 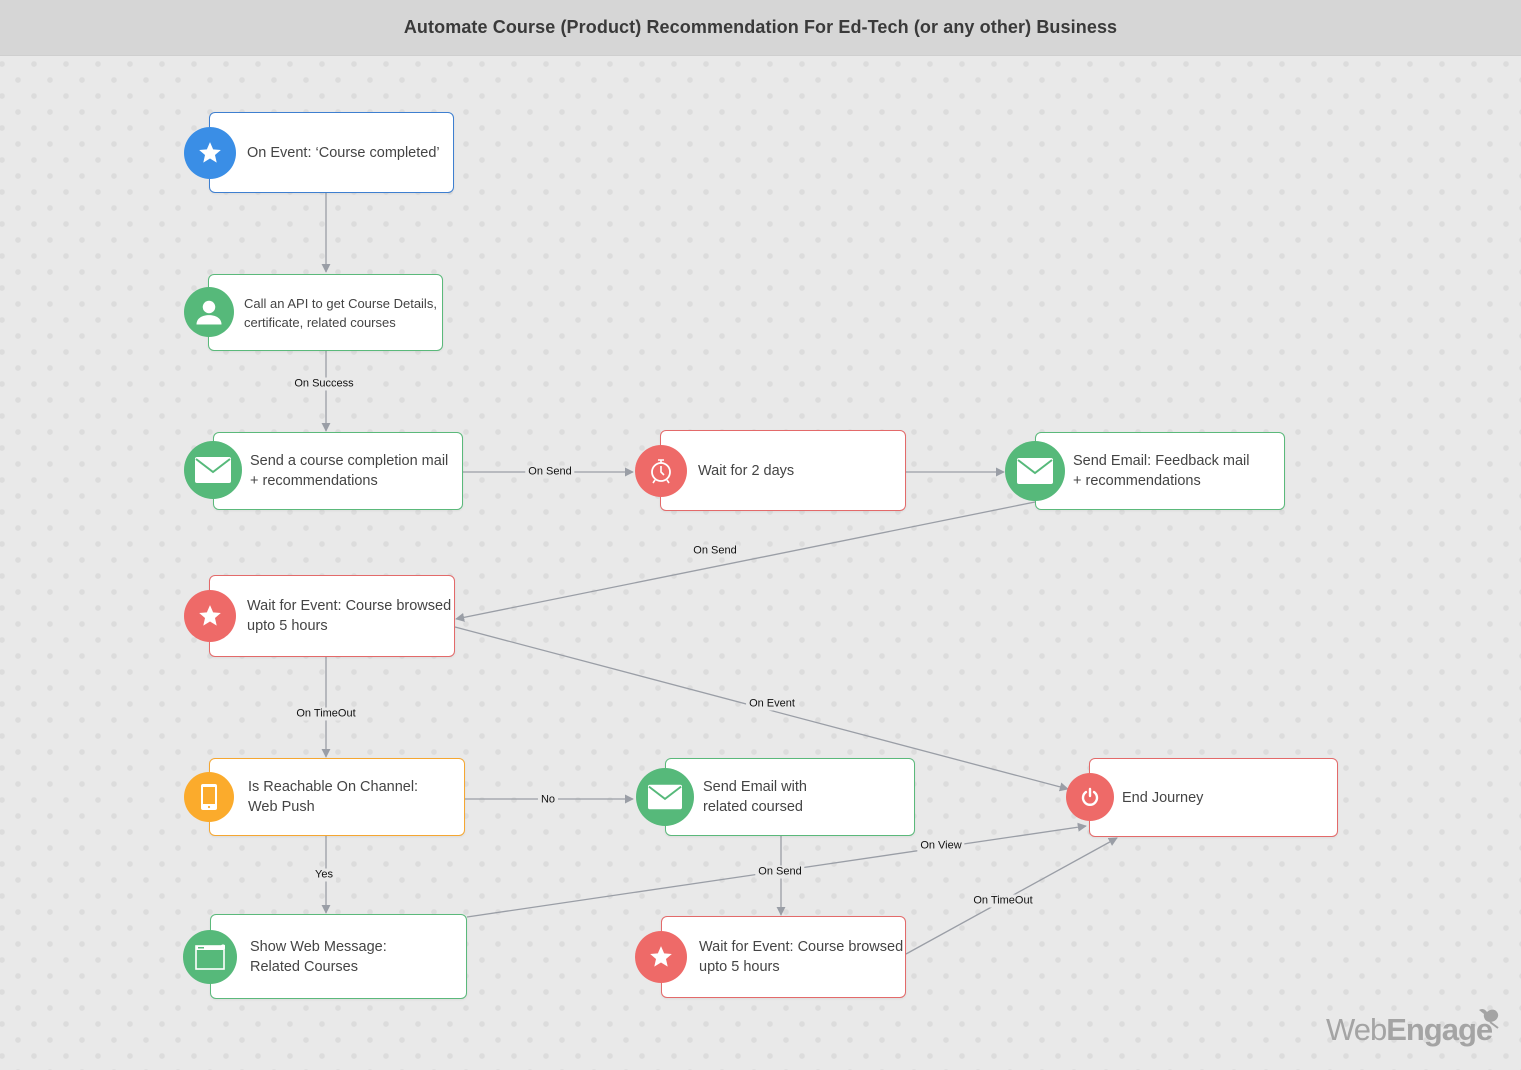 What do you see at coordinates (324, 384) in the screenshot?
I see `edge-label-on-success: On Success` at bounding box center [324, 384].